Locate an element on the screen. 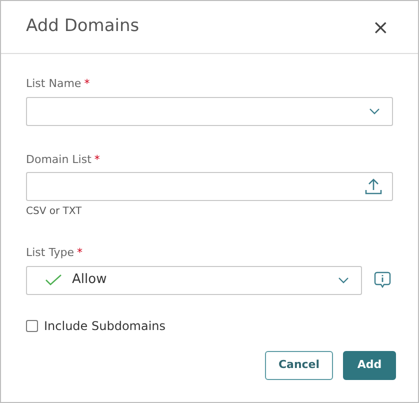 This screenshot has width=419, height=403. selected-value: Allow is located at coordinates (89, 280).